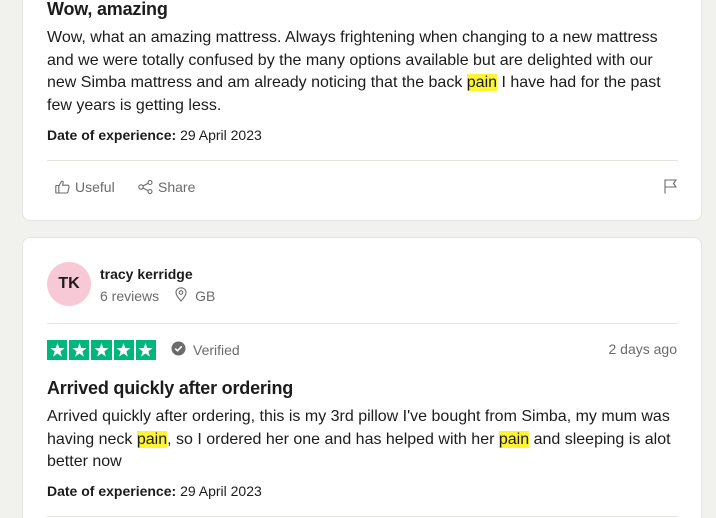 Image resolution: width=716 pixels, height=518 pixels. I want to click on review-title: Arrived quickly after ordering, so click(170, 388).